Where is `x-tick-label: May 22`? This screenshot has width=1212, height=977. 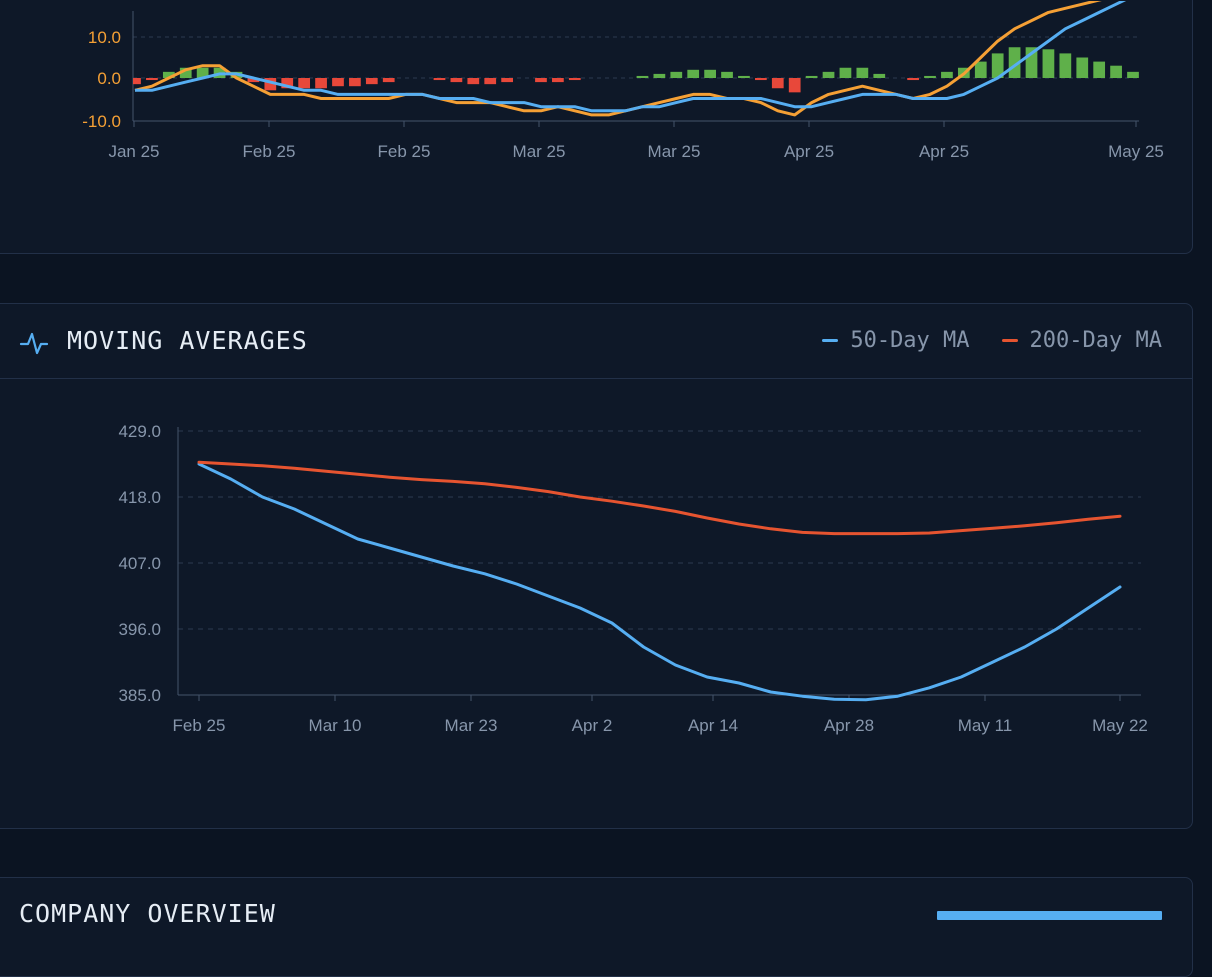 x-tick-label: May 22 is located at coordinates (1120, 725).